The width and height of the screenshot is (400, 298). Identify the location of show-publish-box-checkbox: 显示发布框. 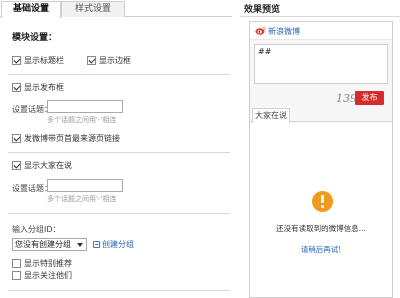
(38, 87).